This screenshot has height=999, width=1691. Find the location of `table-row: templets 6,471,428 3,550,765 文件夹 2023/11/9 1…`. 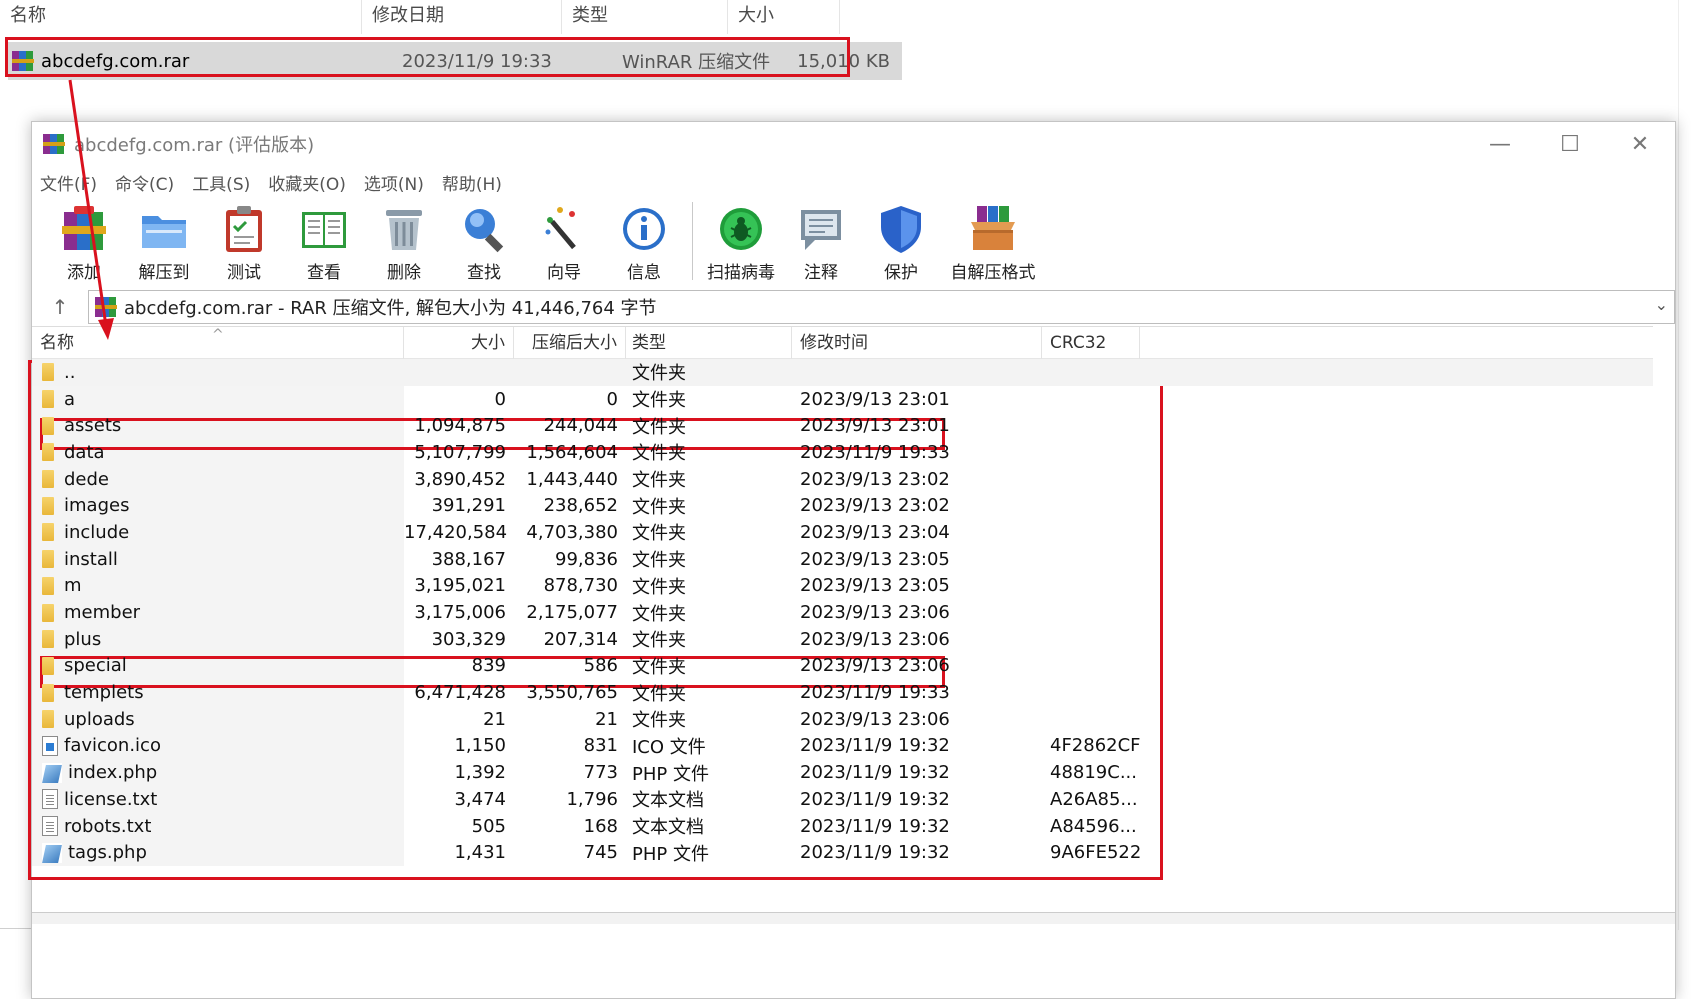

table-row: templets 6,471,428 3,550,765 文件夹 2023/11/9 1… is located at coordinates (842, 692).